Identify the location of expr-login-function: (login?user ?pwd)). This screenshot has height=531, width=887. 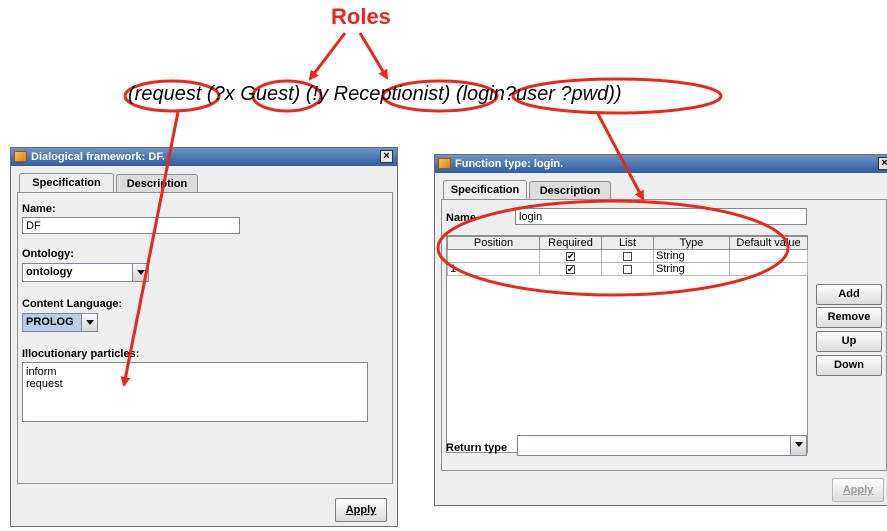
(538, 94).